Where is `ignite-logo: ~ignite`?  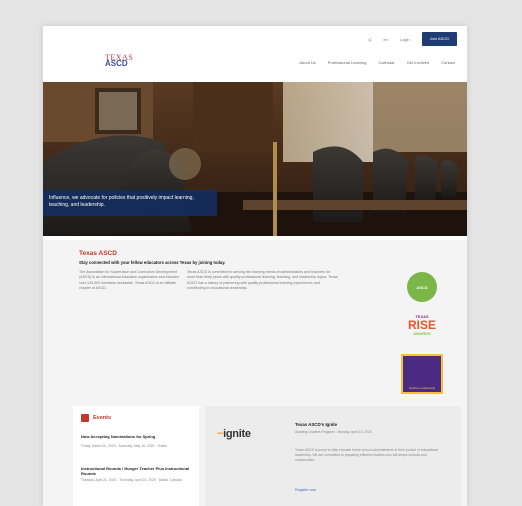 ignite-logo: ~ignite is located at coordinates (234, 434).